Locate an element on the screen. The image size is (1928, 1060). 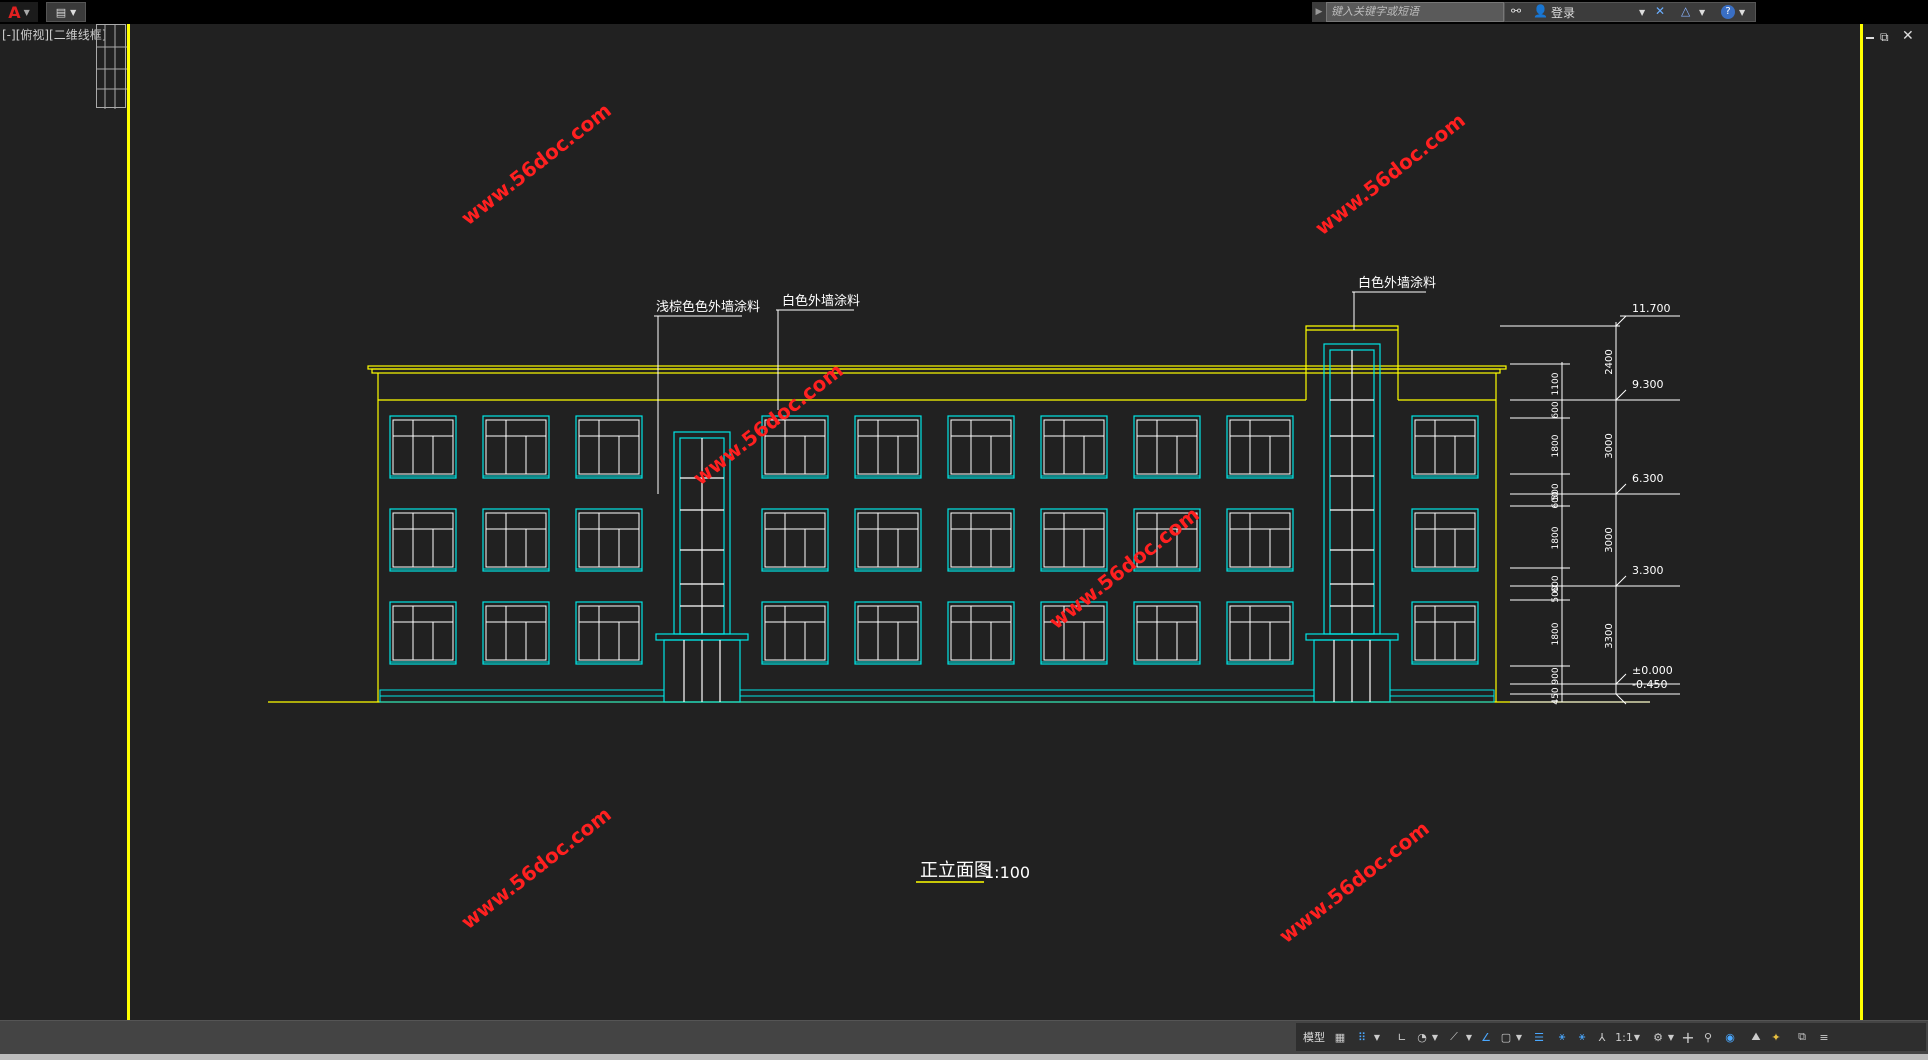
dimension-label: 2400 is located at coordinates (1609, 361).